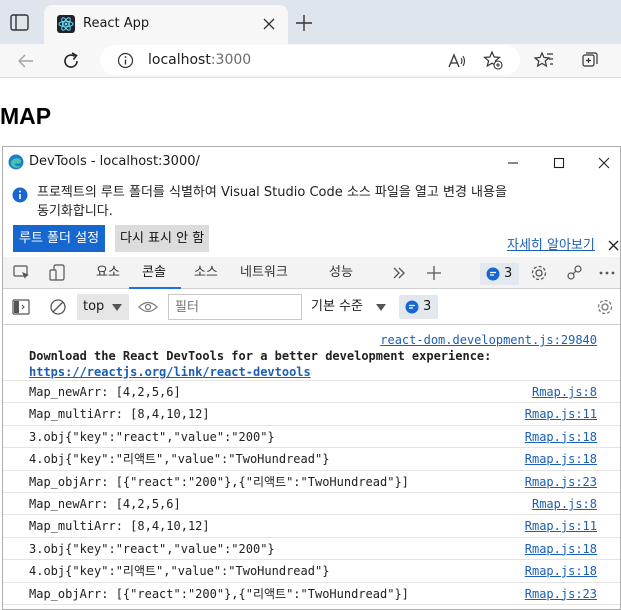 The width and height of the screenshot is (621, 610). I want to click on tab-sources: 소스, so click(206, 273).